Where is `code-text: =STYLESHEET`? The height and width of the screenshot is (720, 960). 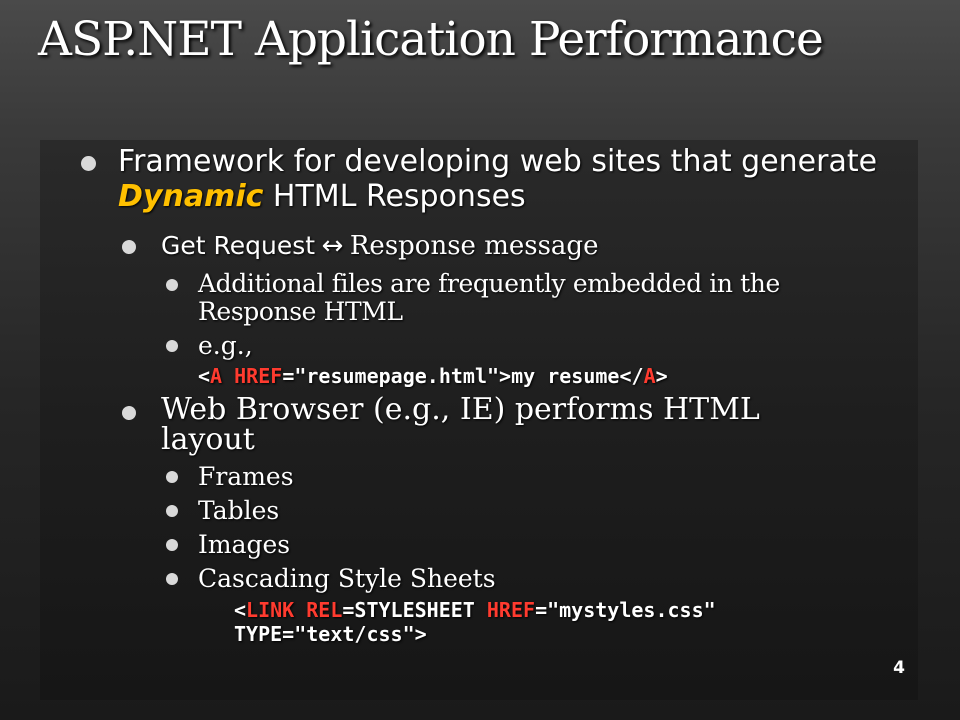 code-text: =STYLESHEET is located at coordinates (414, 610).